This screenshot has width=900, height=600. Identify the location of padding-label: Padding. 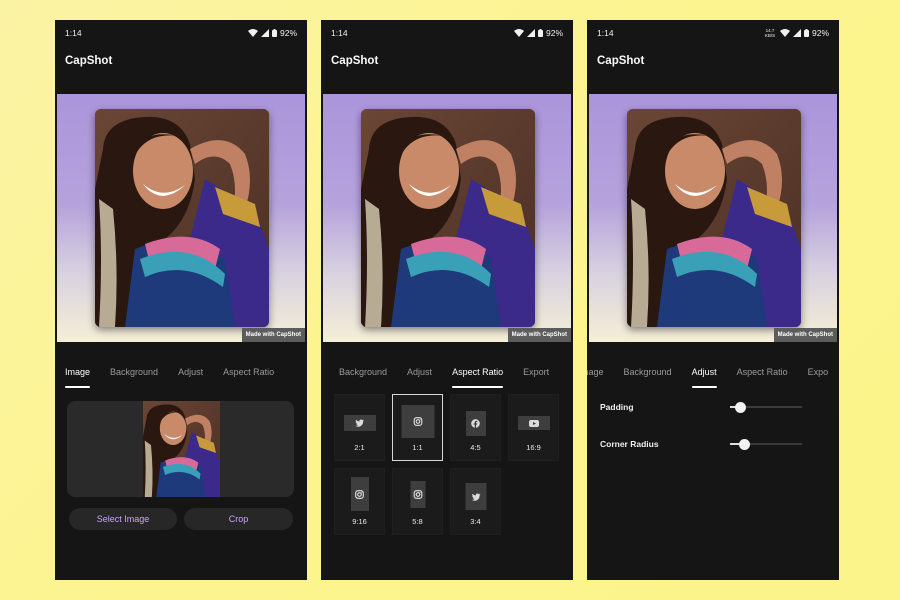
(617, 407).